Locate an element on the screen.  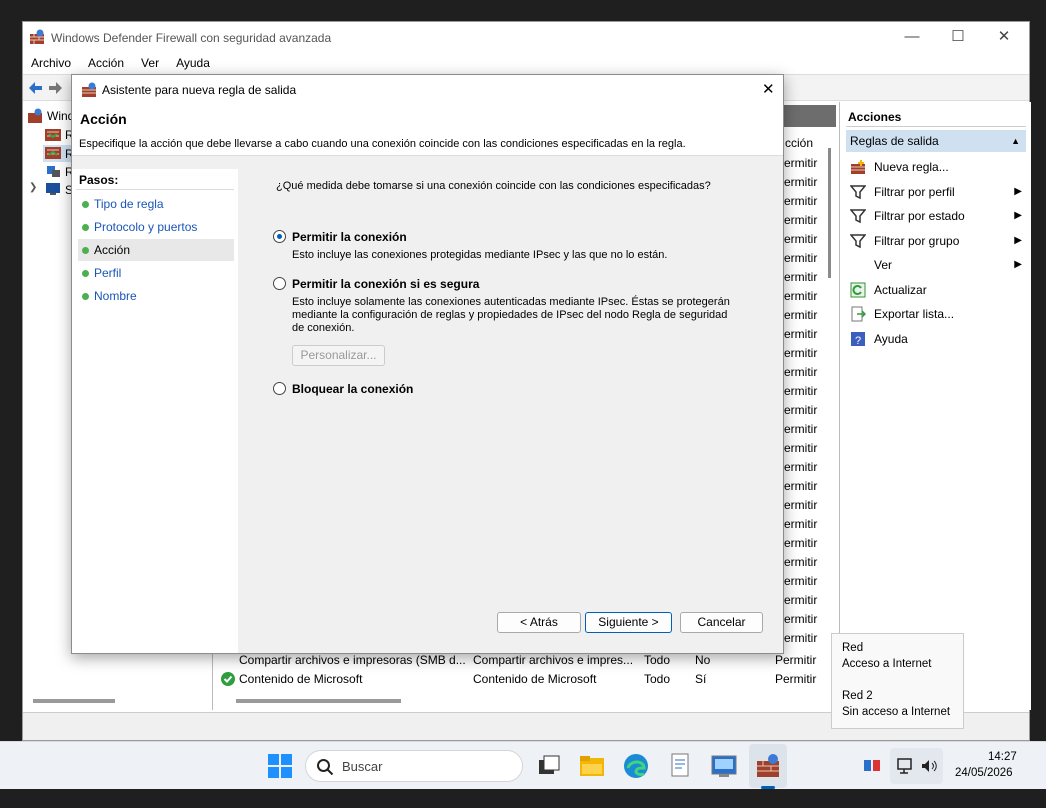
step-2: Protocolo y puertos is located at coordinates (156, 227).